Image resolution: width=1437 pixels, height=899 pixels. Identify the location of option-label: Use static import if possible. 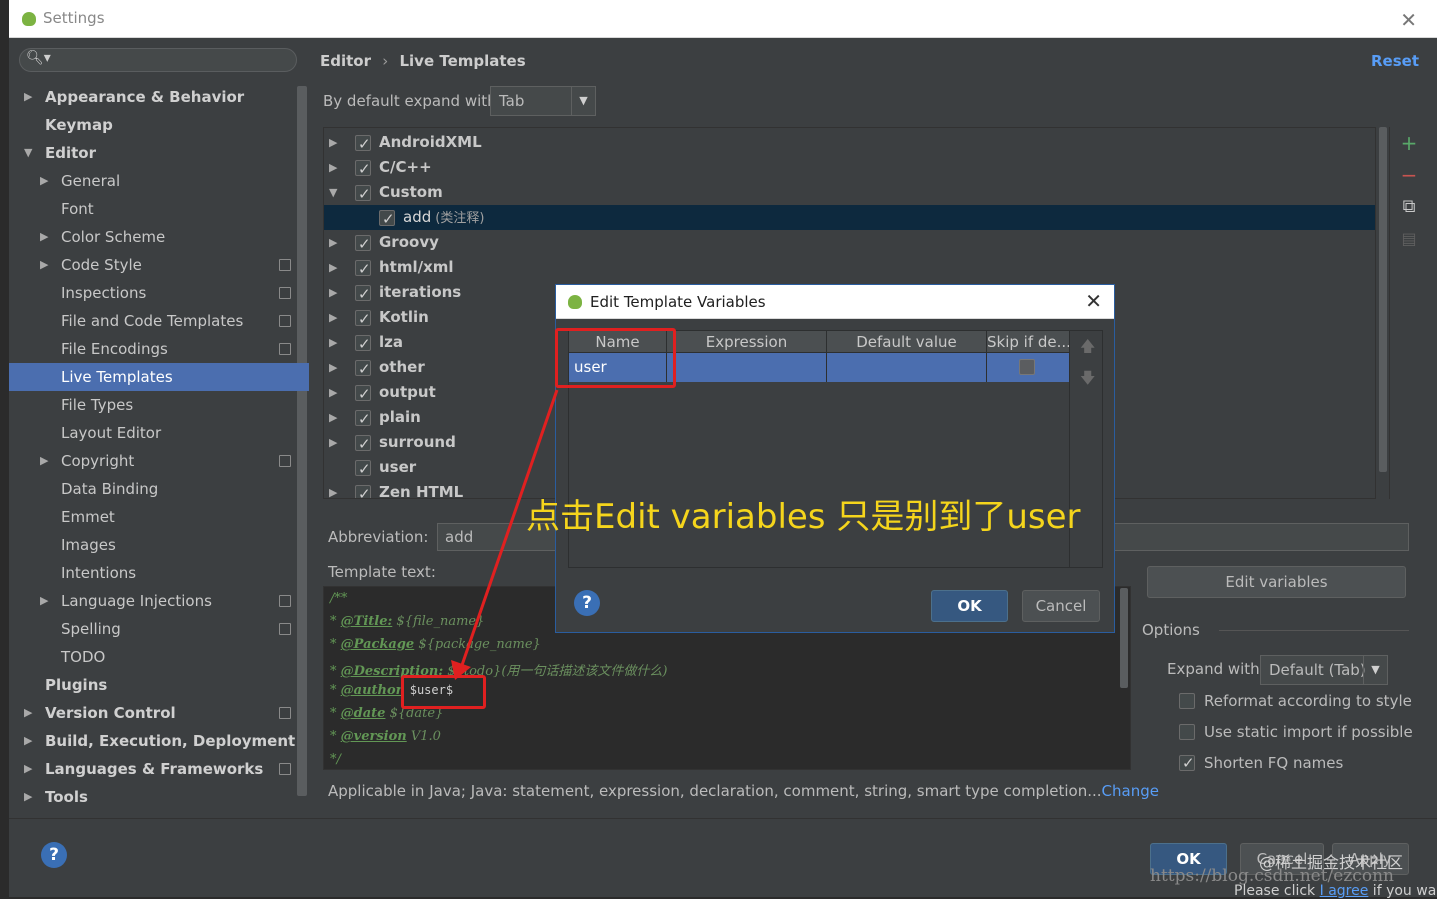
(1308, 732).